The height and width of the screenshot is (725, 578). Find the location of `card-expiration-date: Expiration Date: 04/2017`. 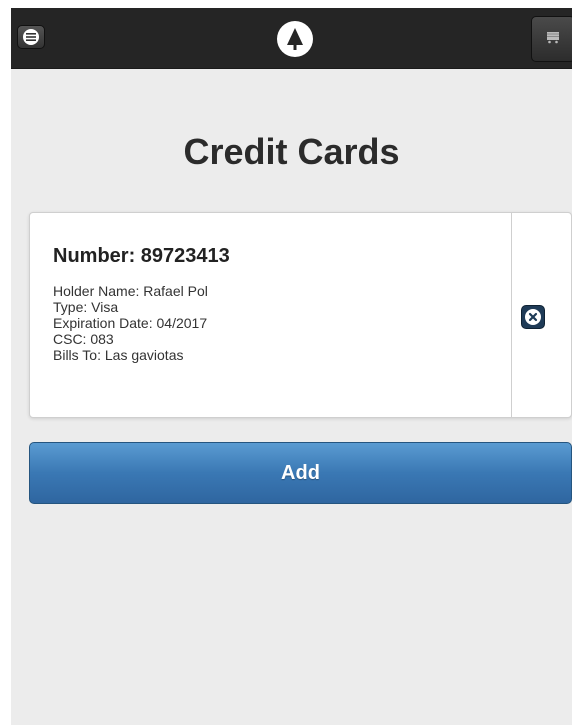

card-expiration-date: Expiration Date: 04/2017 is located at coordinates (130, 323).